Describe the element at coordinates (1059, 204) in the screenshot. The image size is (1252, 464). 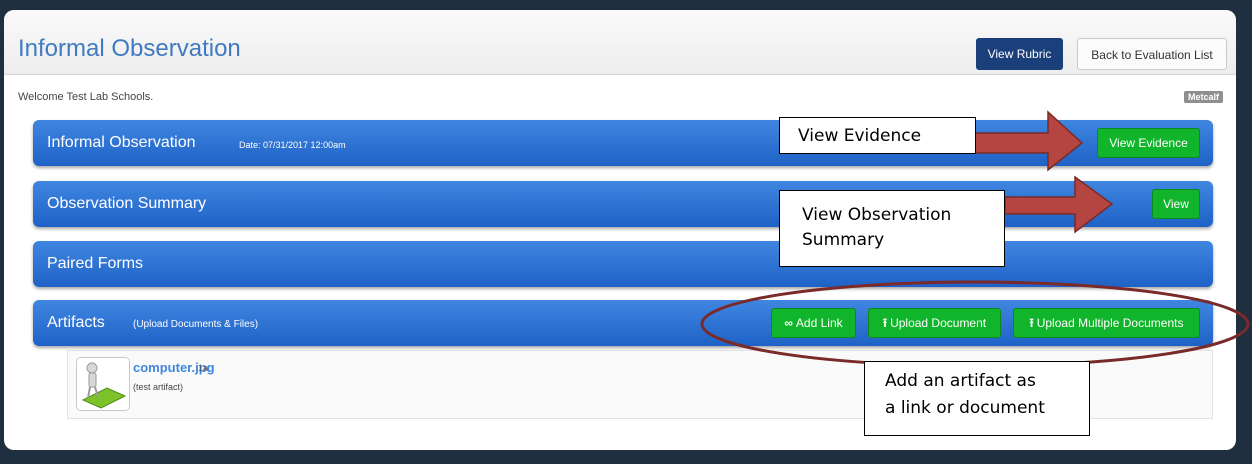
I see `arrow-to-view-summary` at that location.